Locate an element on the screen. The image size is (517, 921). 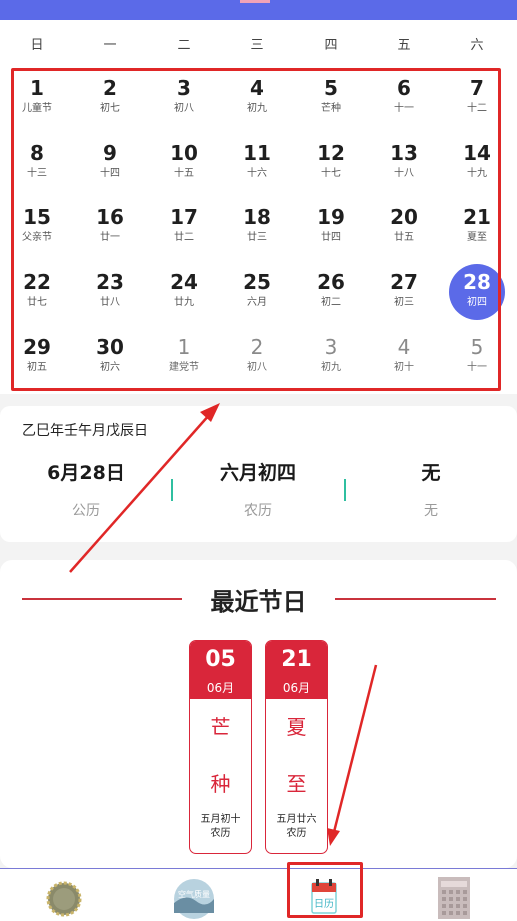
arrow-line-down is located at coordinates (355, 748).